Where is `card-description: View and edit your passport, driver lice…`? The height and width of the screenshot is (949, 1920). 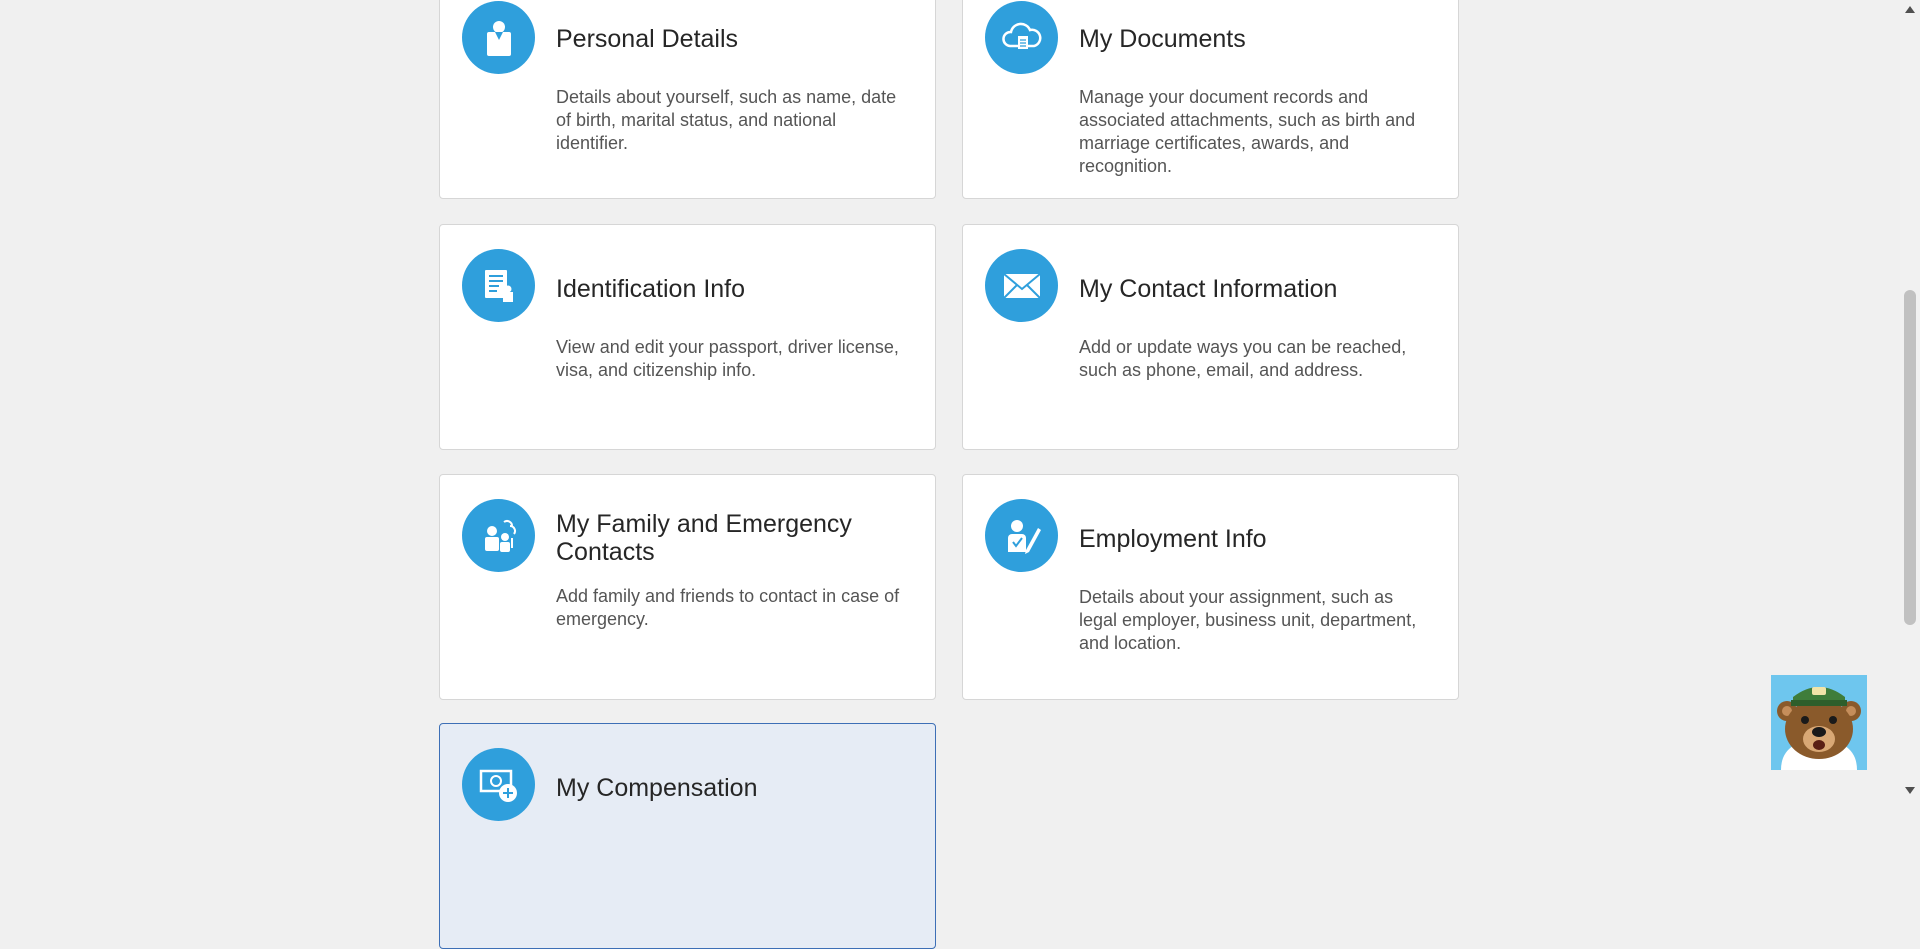 card-description: View and edit your passport, driver lice… is located at coordinates (727, 358).